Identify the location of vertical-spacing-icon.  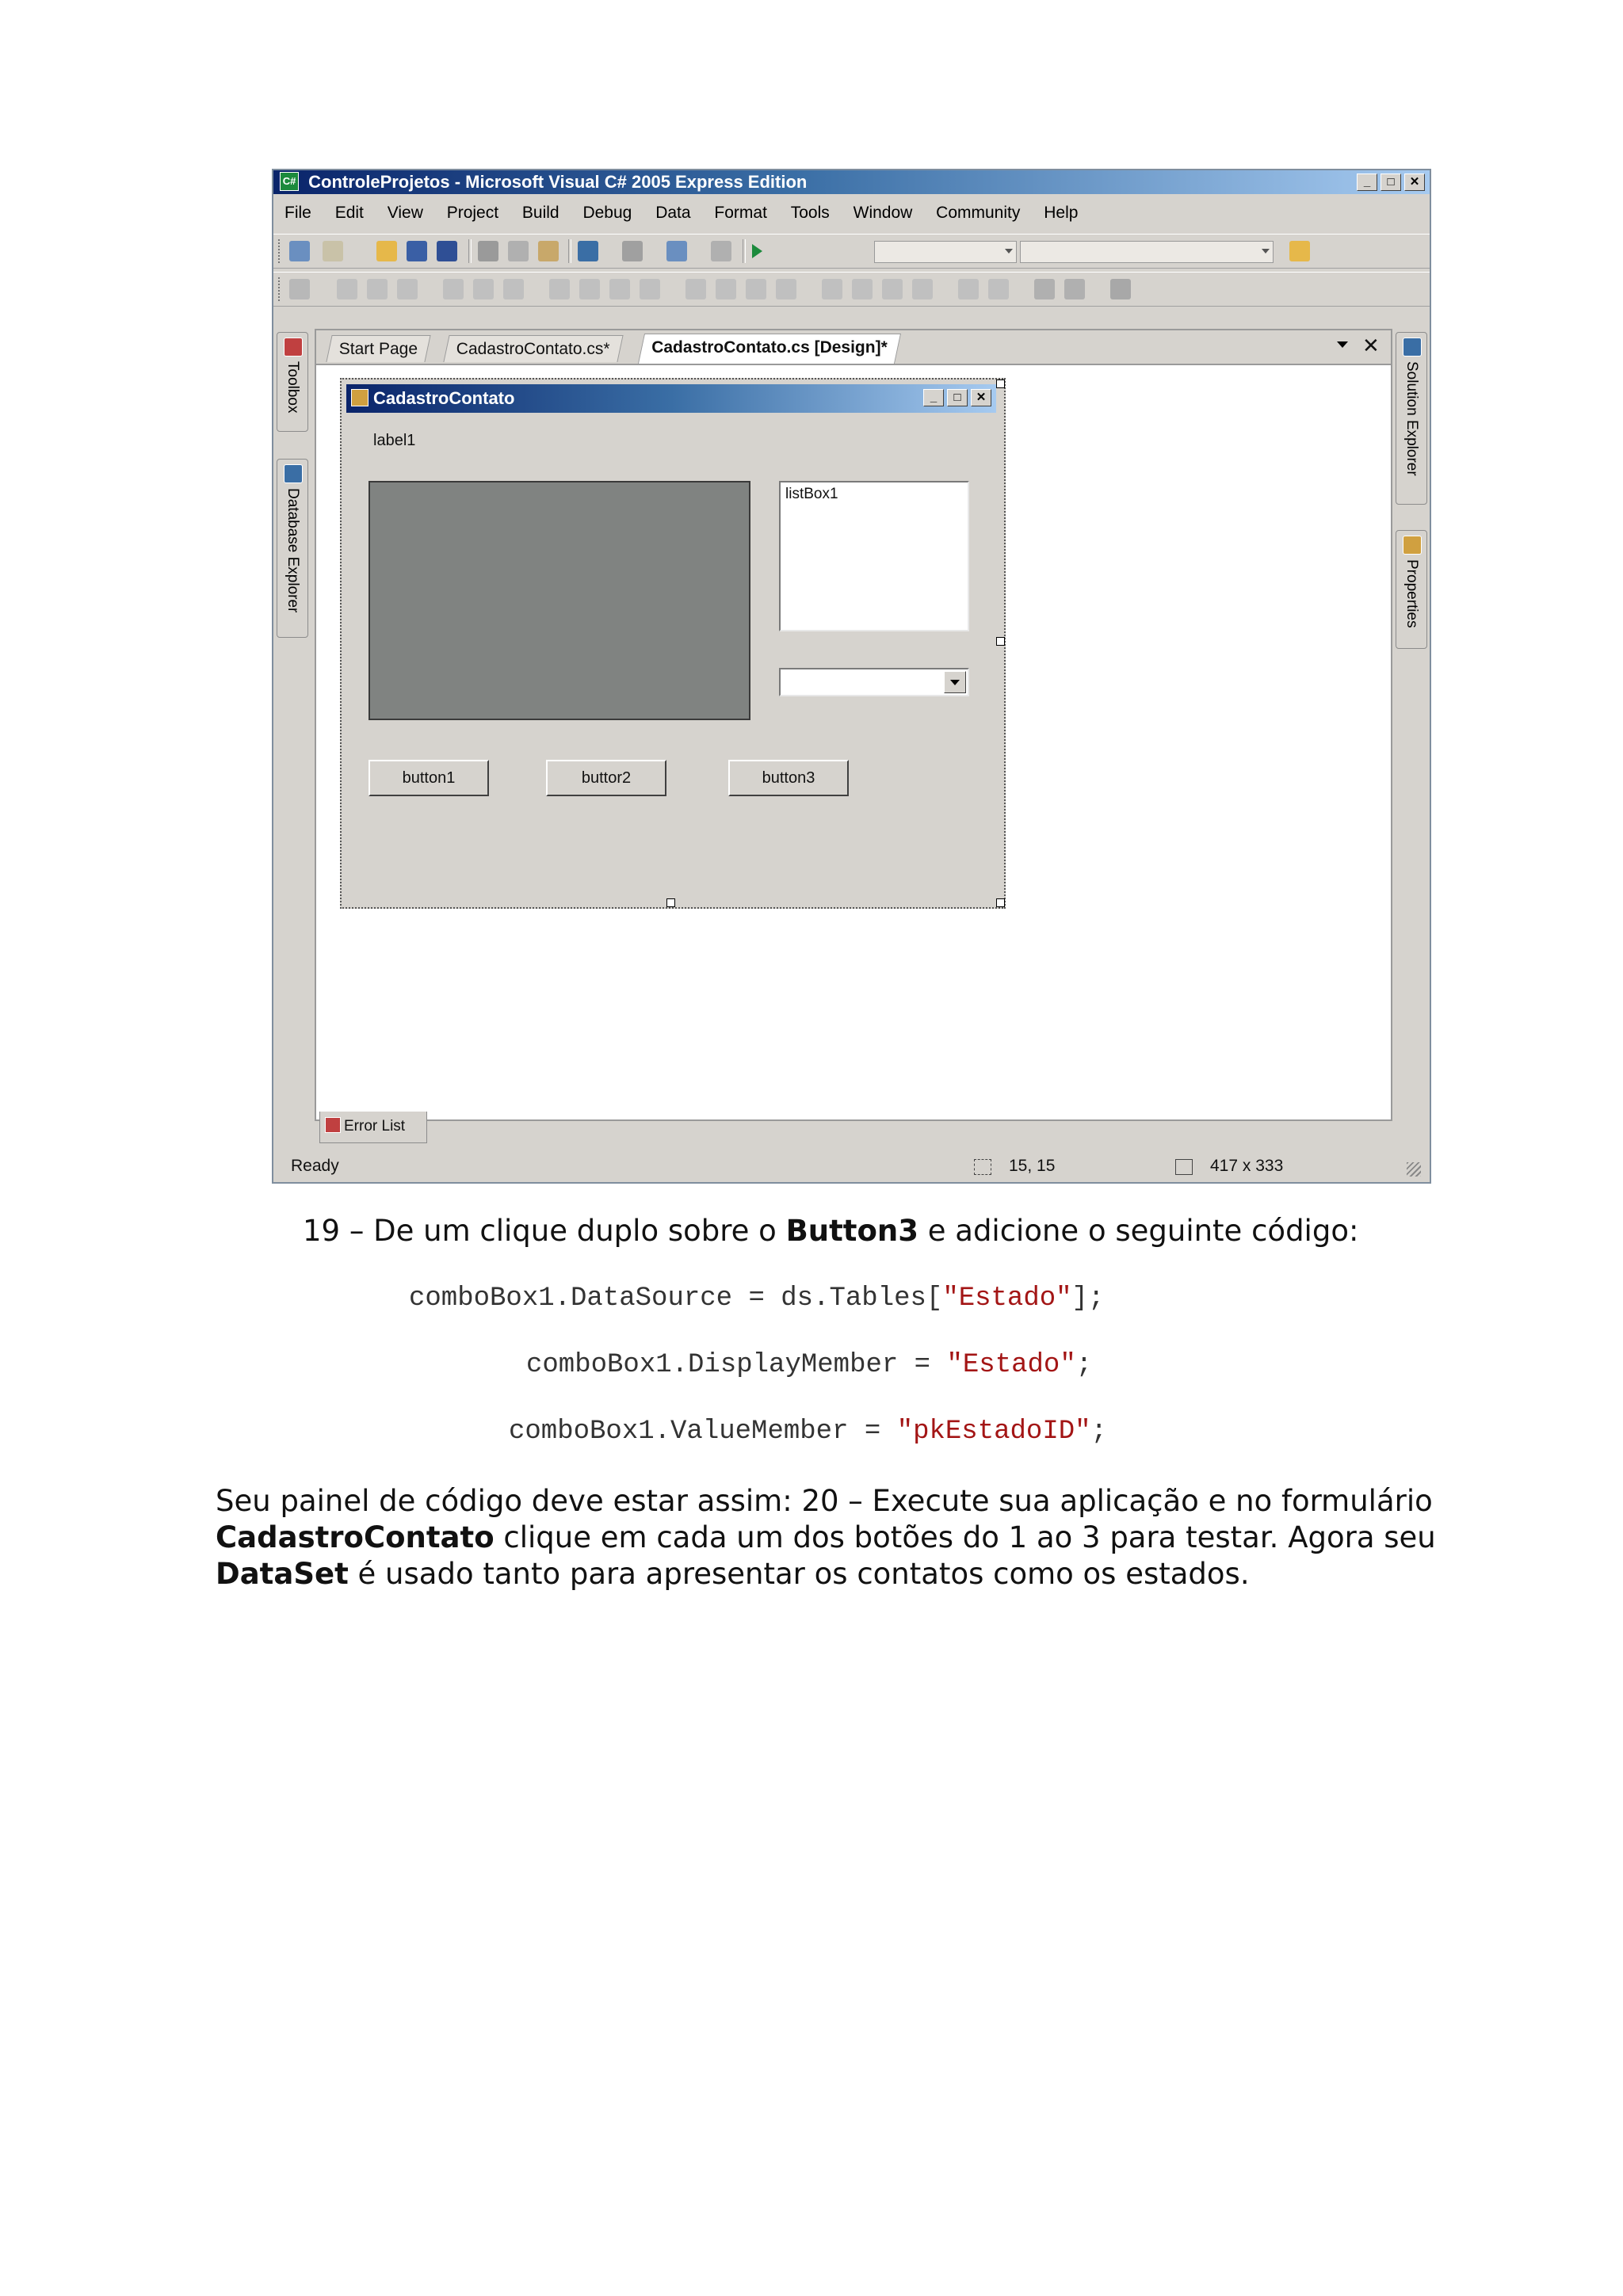
(832, 289).